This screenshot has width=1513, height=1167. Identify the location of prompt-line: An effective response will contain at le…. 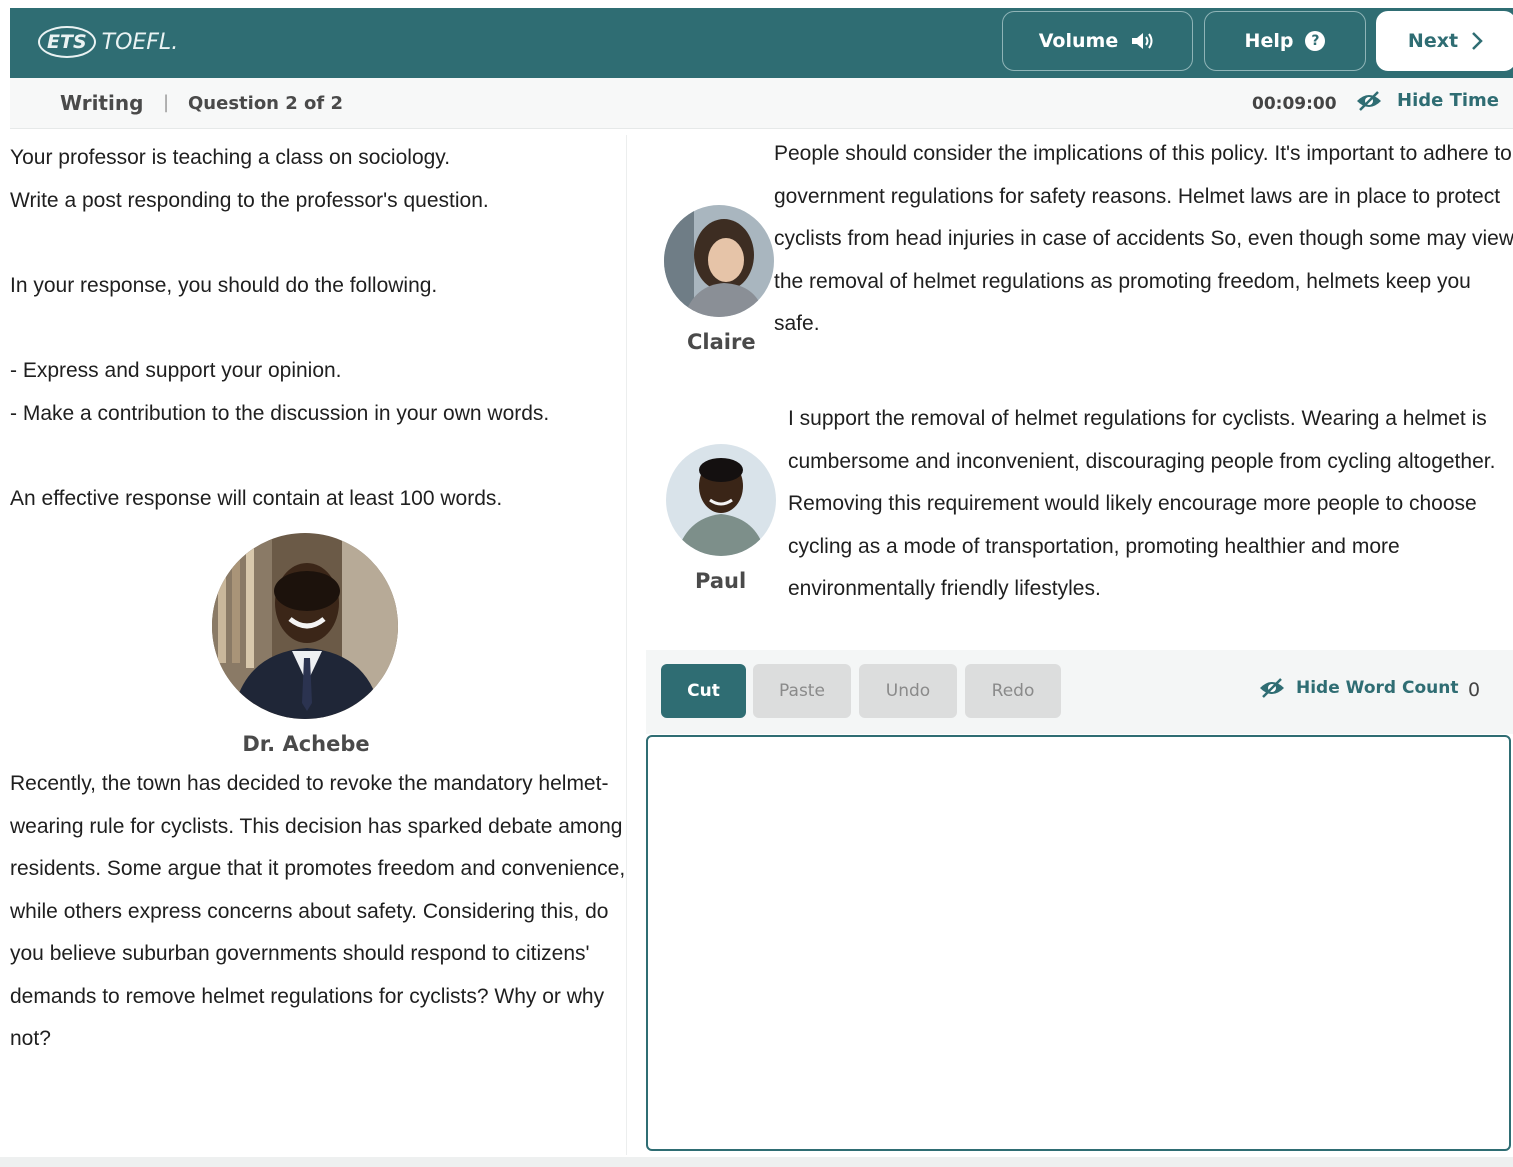
(256, 498).